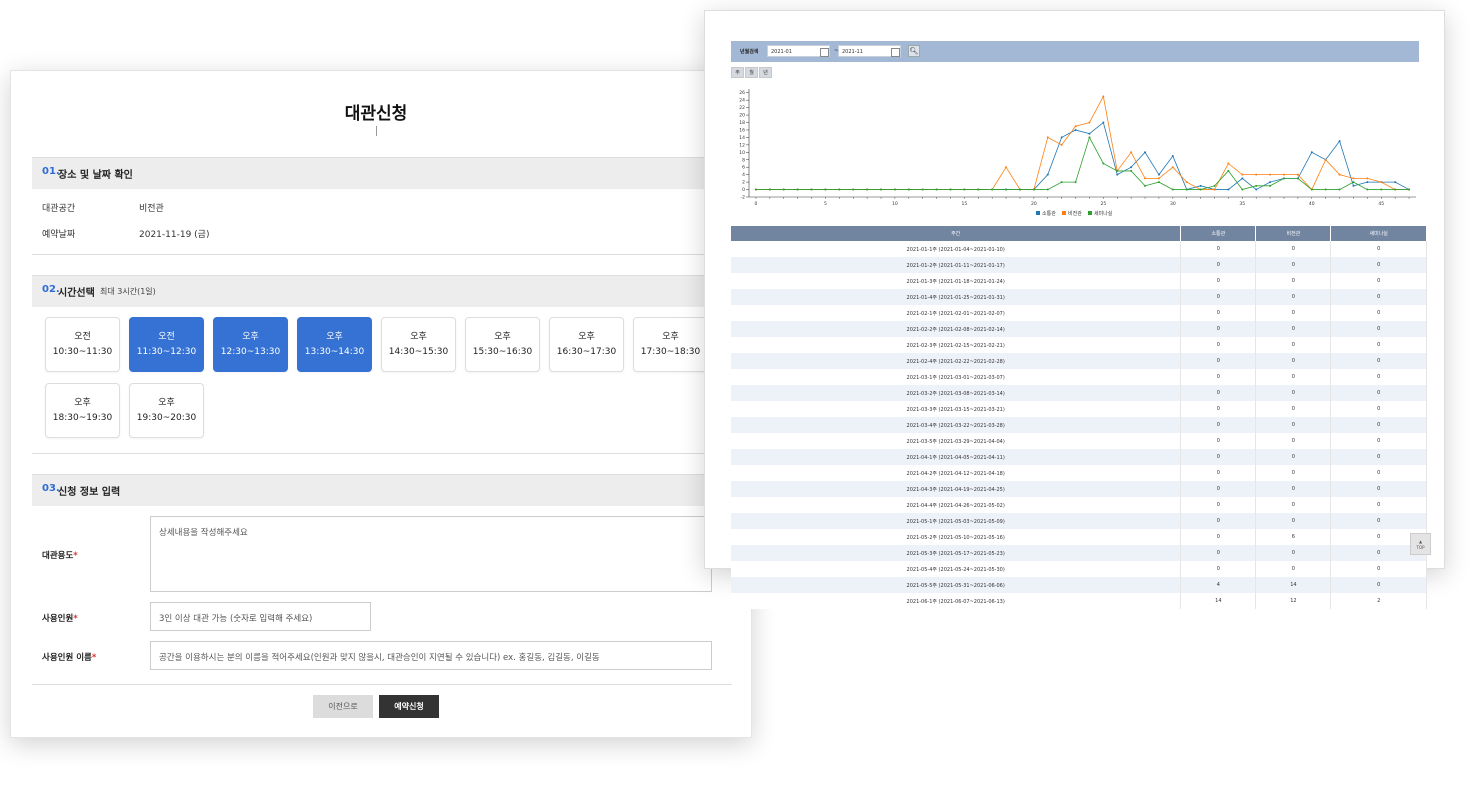 This screenshot has width=1480, height=802. Describe the element at coordinates (502, 344) in the screenshot. I see `time-slot: 오후 15:30~16:30` at that location.